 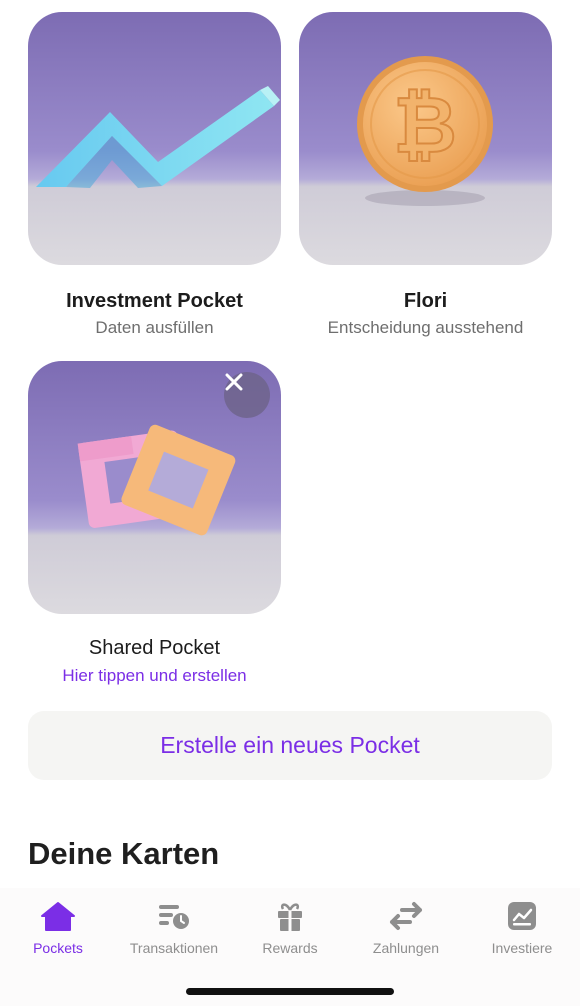 I want to click on tab-pockets: Pockets, so click(x=58, y=928).